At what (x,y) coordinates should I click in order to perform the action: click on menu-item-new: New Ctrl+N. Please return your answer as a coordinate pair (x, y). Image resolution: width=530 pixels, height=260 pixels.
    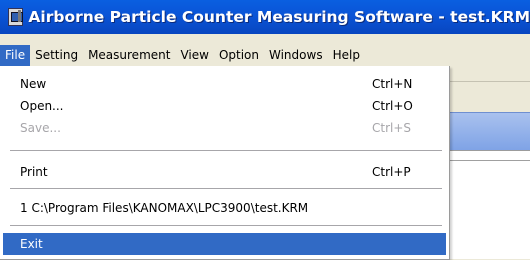
    Looking at the image, I should click on (224, 84).